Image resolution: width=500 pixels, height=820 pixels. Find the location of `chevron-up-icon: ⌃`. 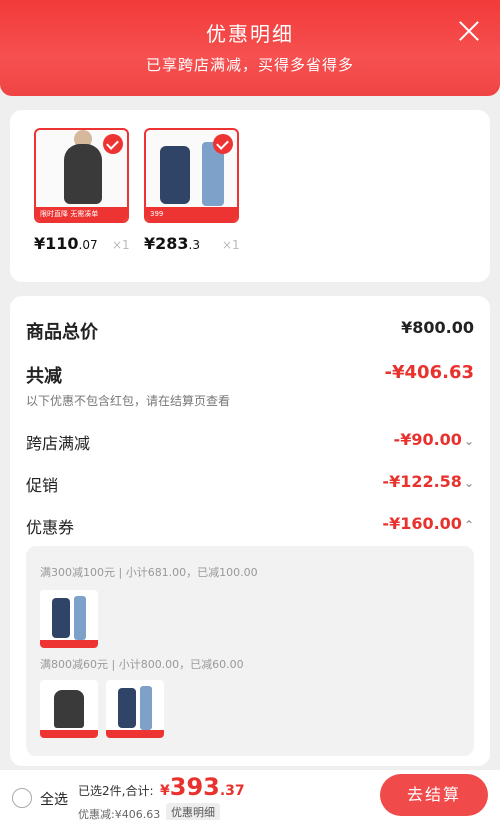

chevron-up-icon: ⌃ is located at coordinates (468, 525).